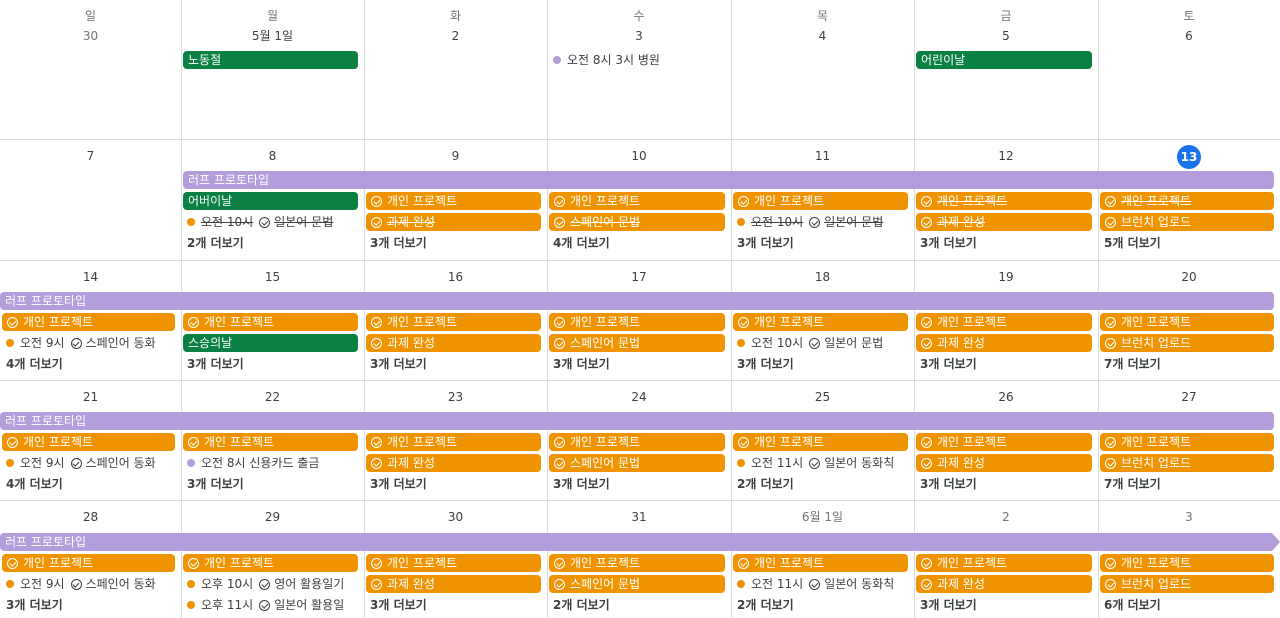  What do you see at coordinates (270, 584) in the screenshot?
I see `timed-task: 오후 10시영어 활용일기` at bounding box center [270, 584].